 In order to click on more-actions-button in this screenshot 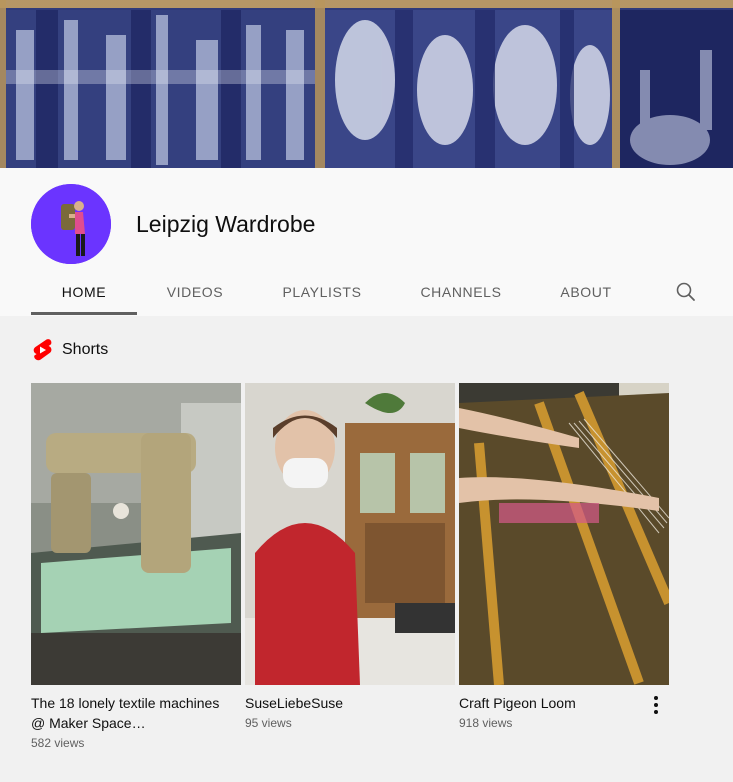, I will do `click(656, 705)`.